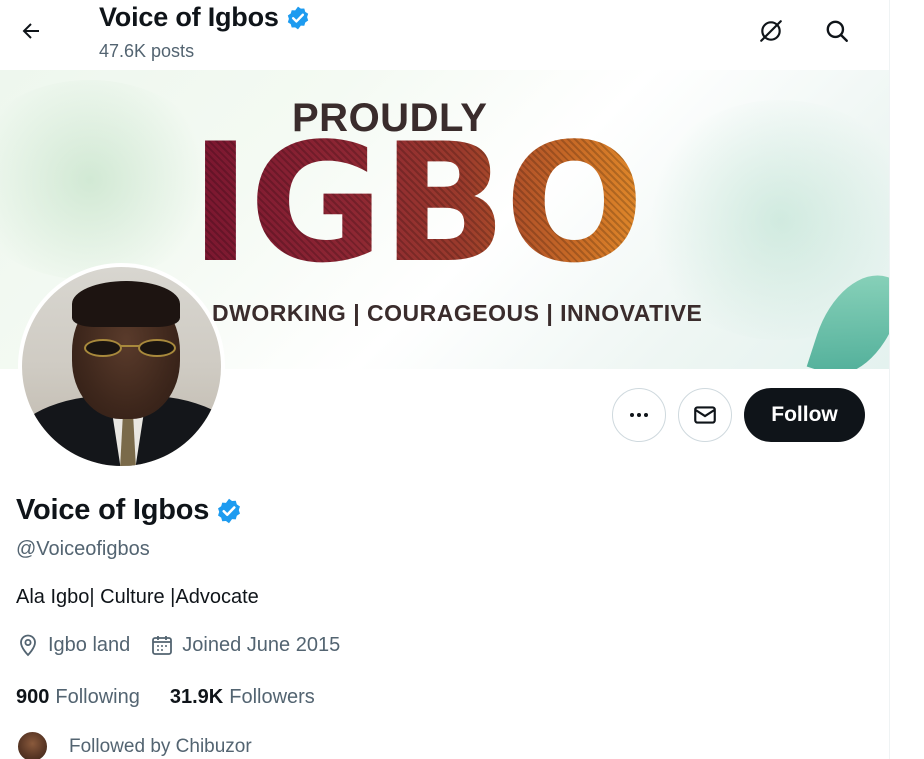 This screenshot has height=759, width=924. Describe the element at coordinates (272, 697) in the screenshot. I see `followers-label: Followers` at that location.